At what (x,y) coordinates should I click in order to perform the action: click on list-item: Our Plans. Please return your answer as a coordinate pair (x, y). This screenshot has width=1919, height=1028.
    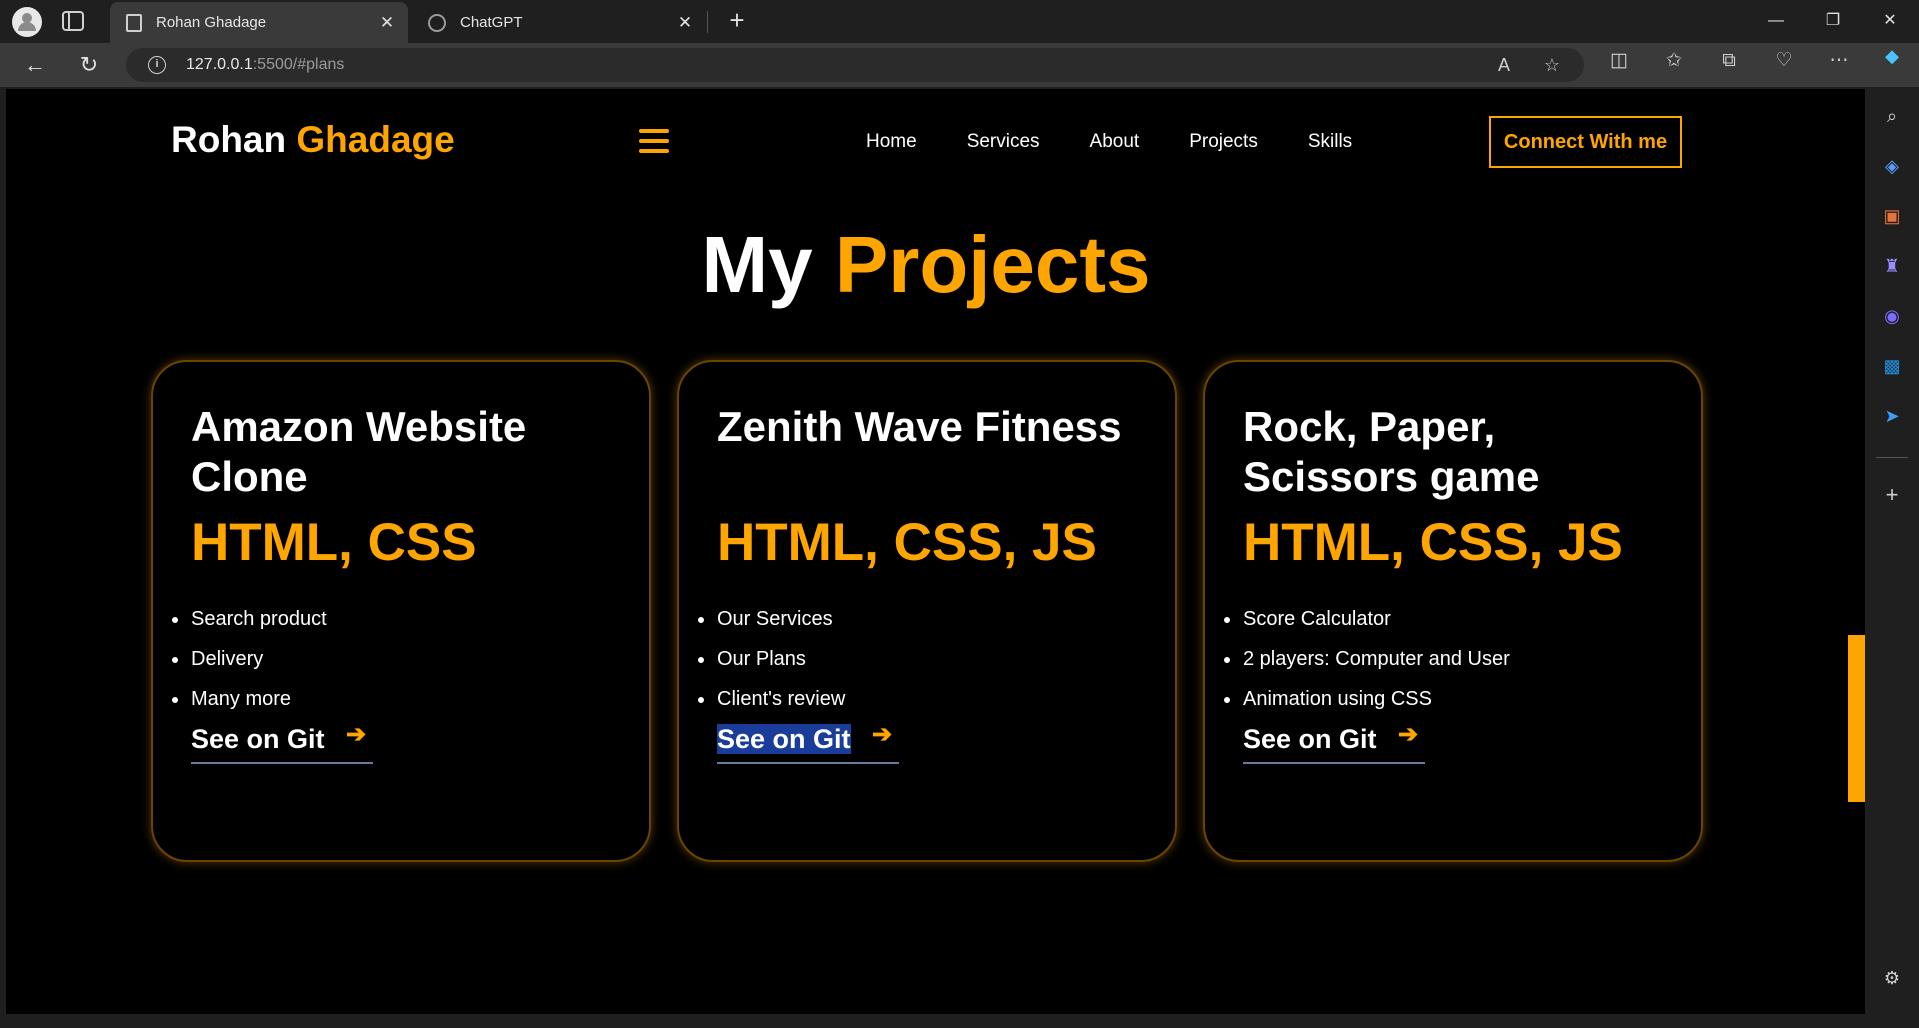
    Looking at the image, I should click on (771, 659).